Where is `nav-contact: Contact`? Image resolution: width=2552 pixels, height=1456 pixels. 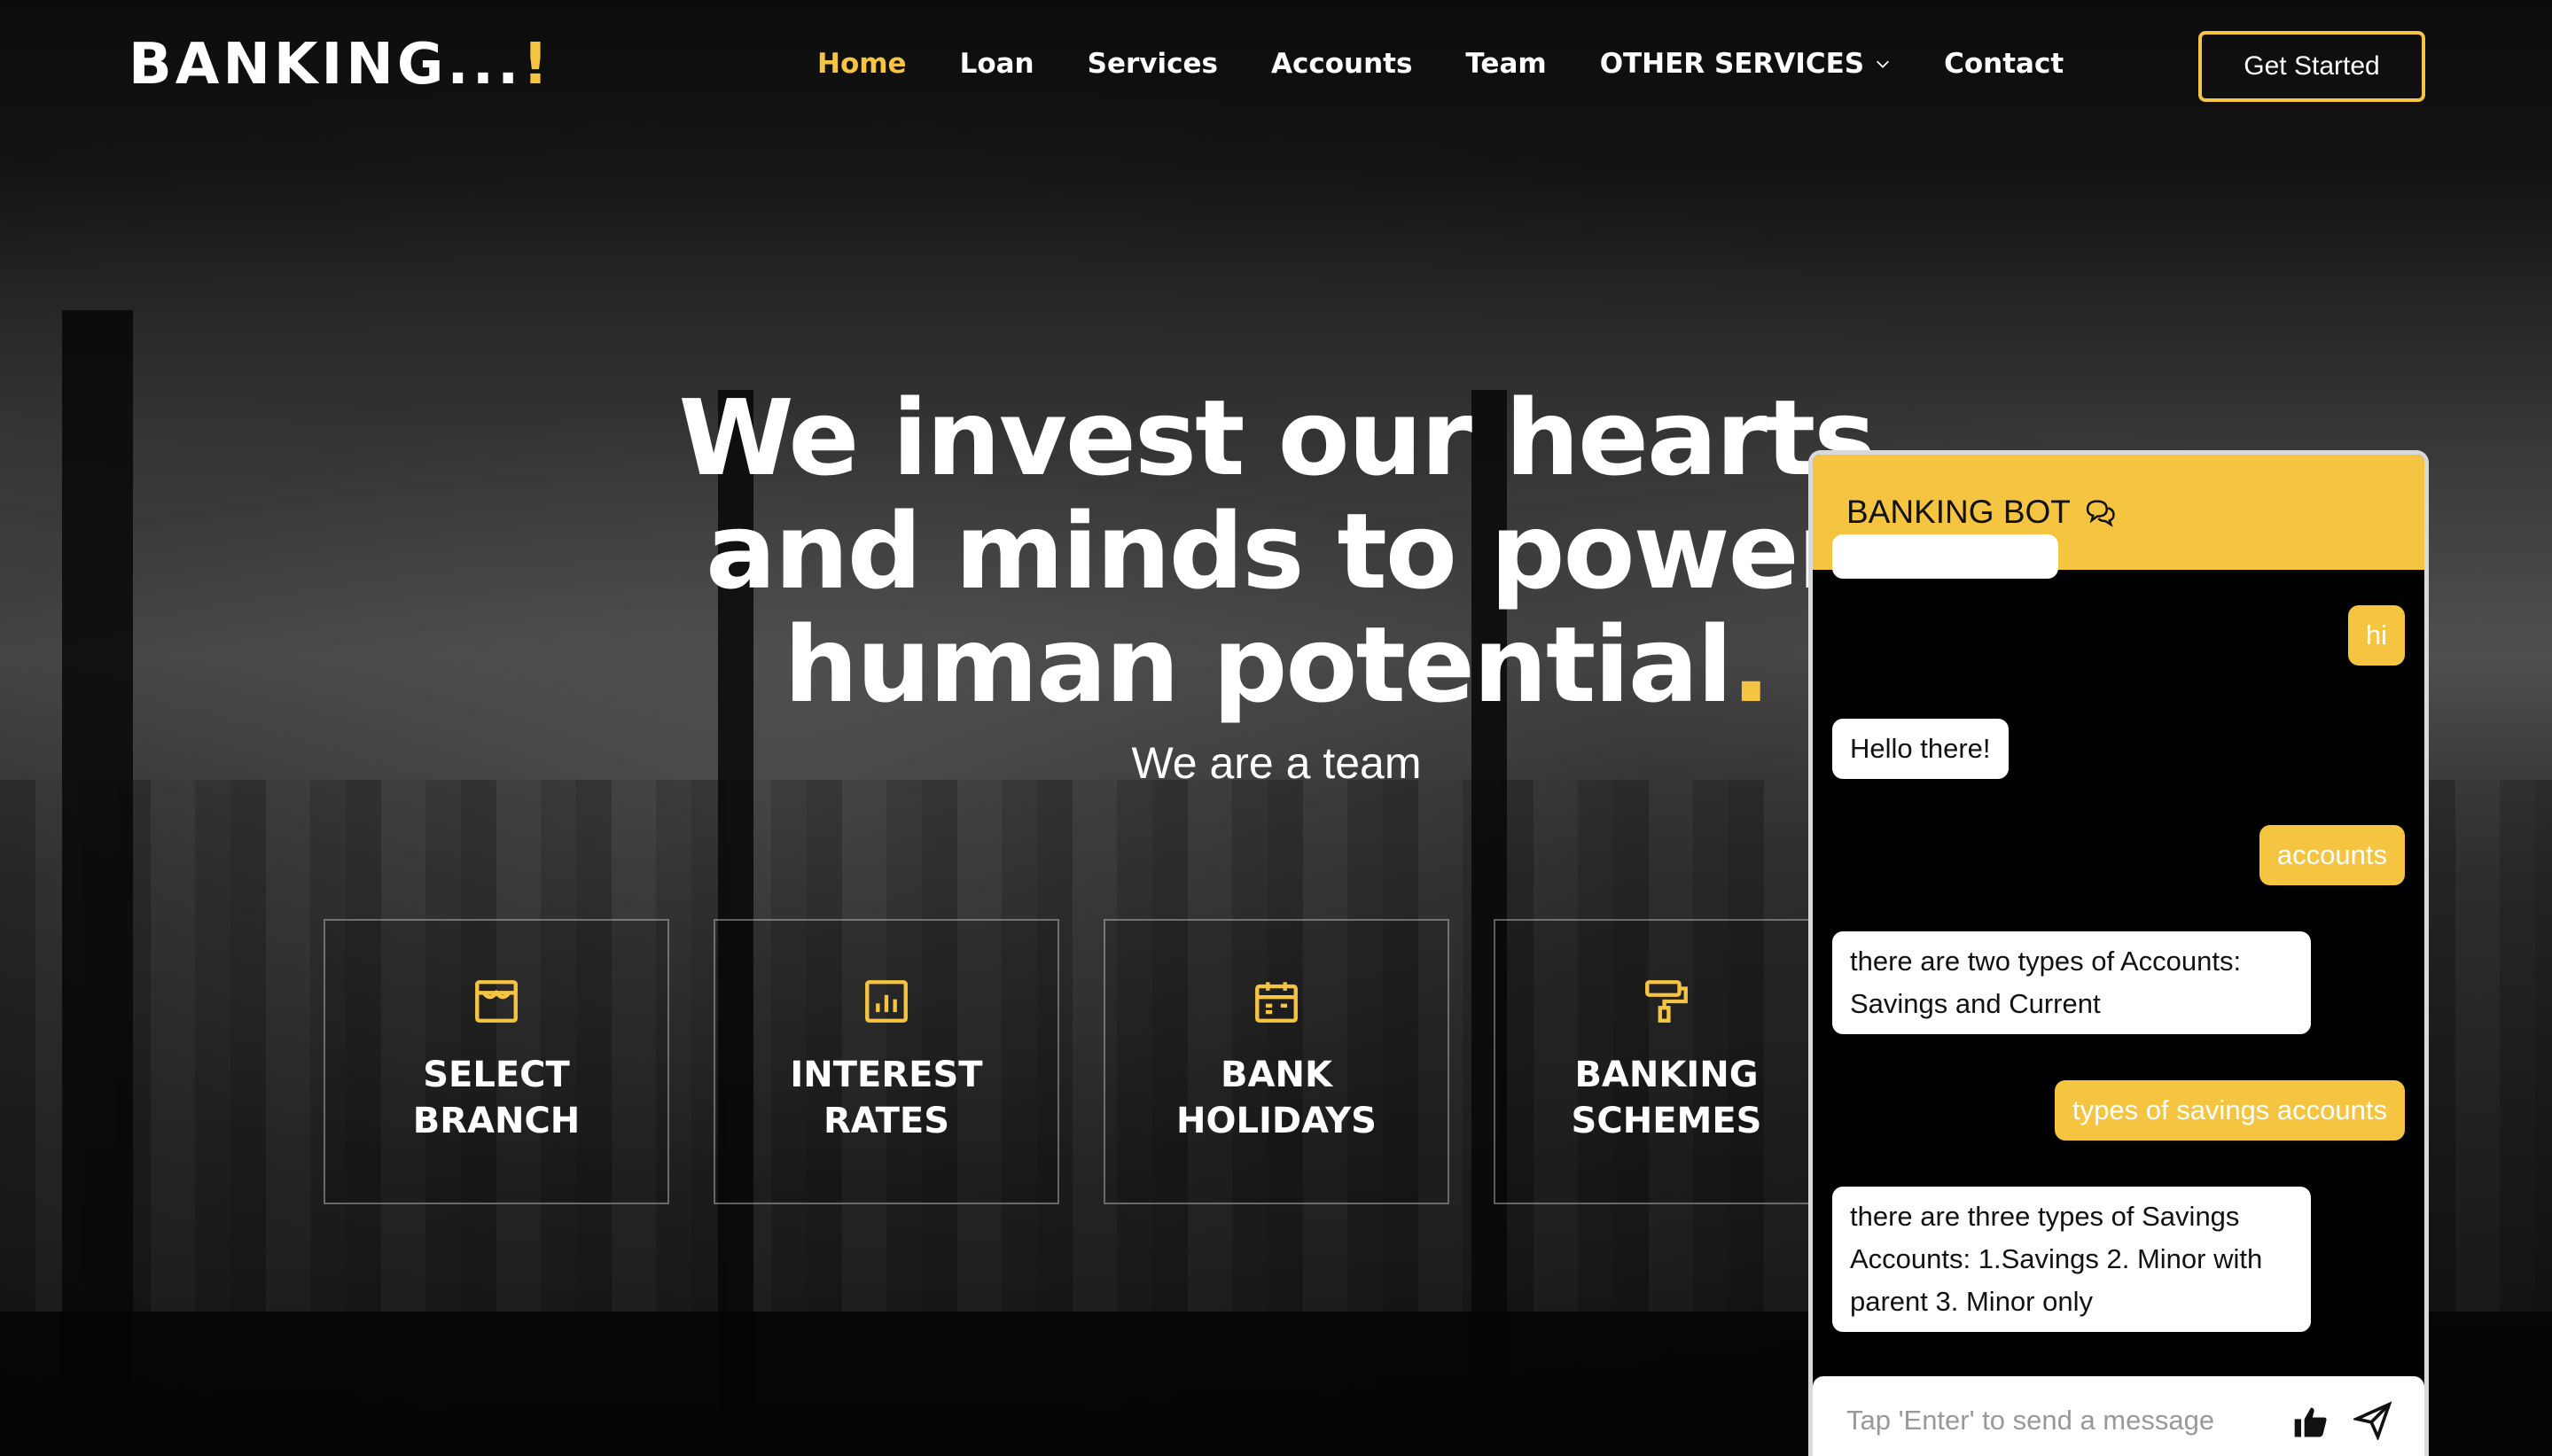
nav-contact: Contact is located at coordinates (2004, 64).